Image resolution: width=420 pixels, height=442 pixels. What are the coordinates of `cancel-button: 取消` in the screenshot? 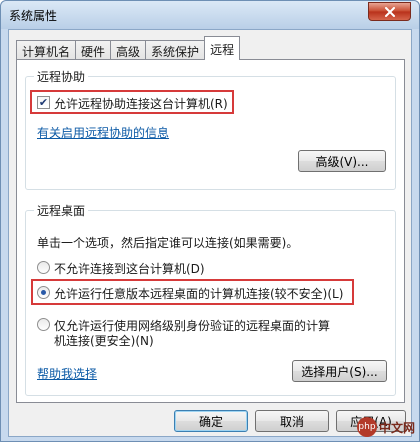 It's located at (292, 421).